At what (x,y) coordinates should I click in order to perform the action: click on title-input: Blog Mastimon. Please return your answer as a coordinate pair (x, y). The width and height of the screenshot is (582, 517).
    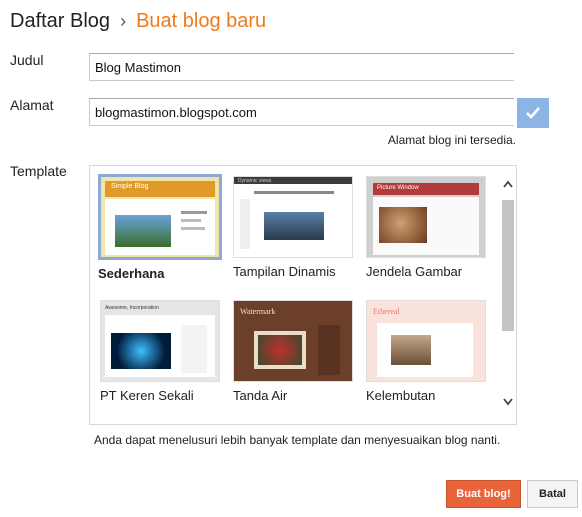
    Looking at the image, I should click on (301, 67).